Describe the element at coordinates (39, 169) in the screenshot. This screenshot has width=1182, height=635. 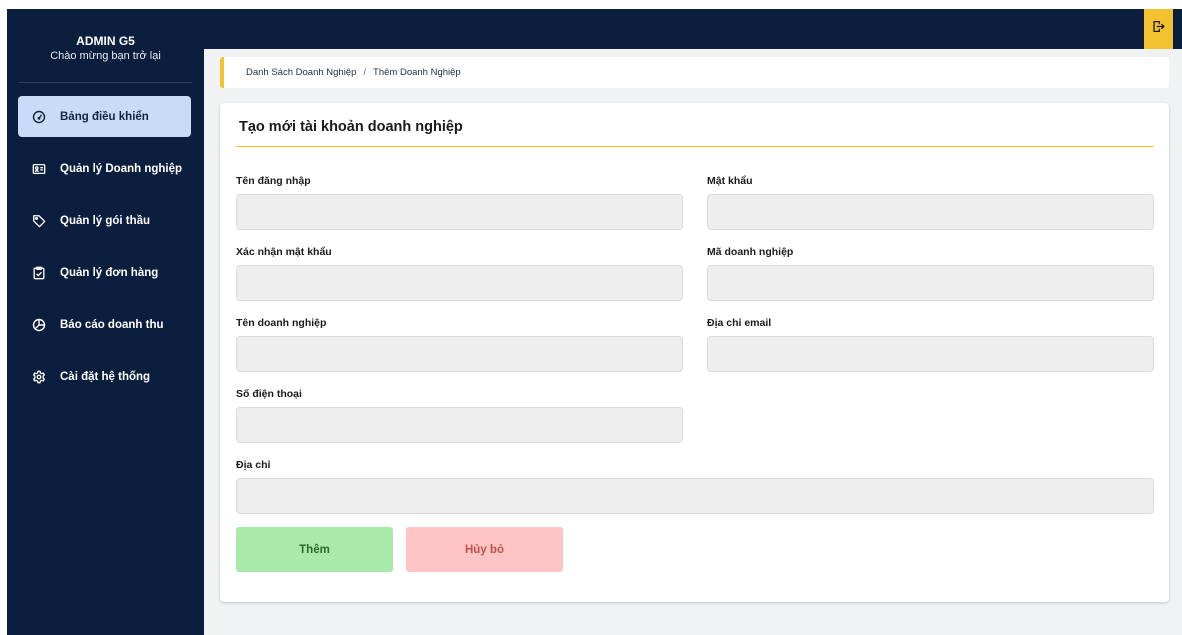
I see `id-card-icon` at that location.